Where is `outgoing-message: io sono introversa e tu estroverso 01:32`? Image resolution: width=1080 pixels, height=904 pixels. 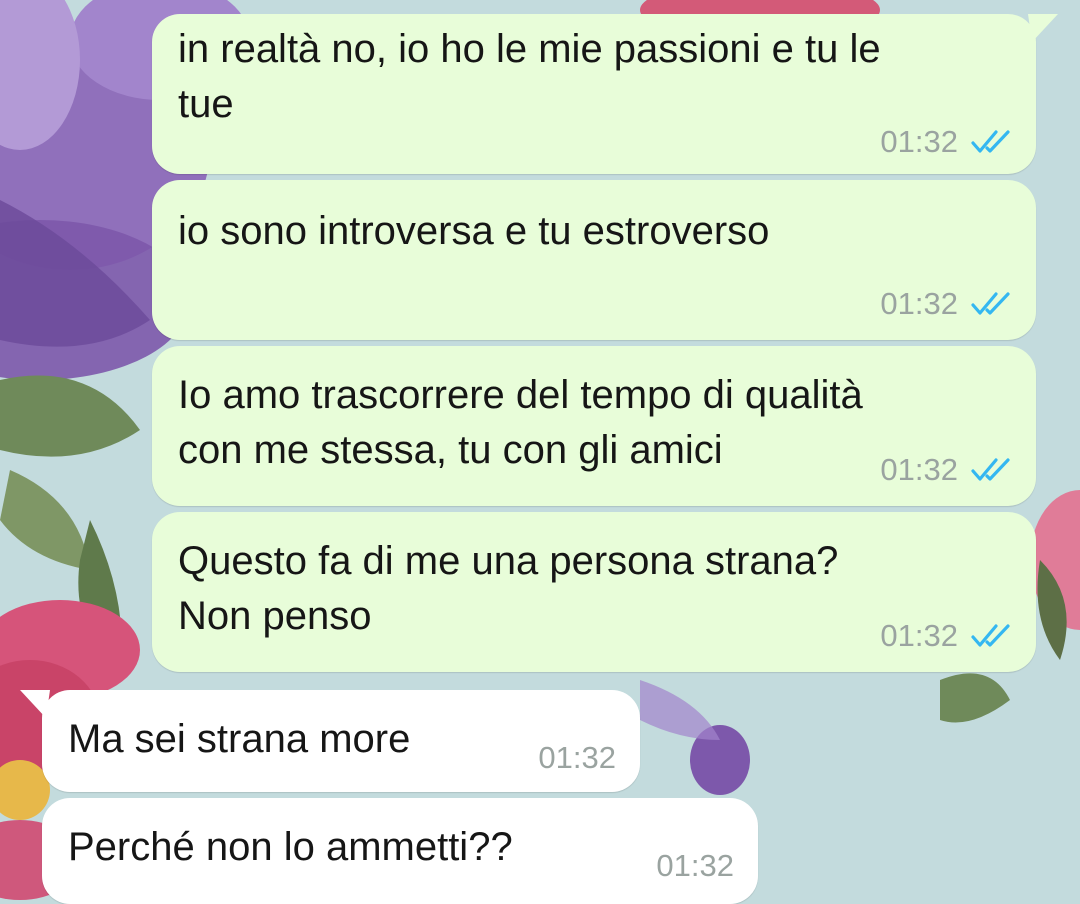
outgoing-message: io sono introversa e tu estroverso 01:32 is located at coordinates (594, 260).